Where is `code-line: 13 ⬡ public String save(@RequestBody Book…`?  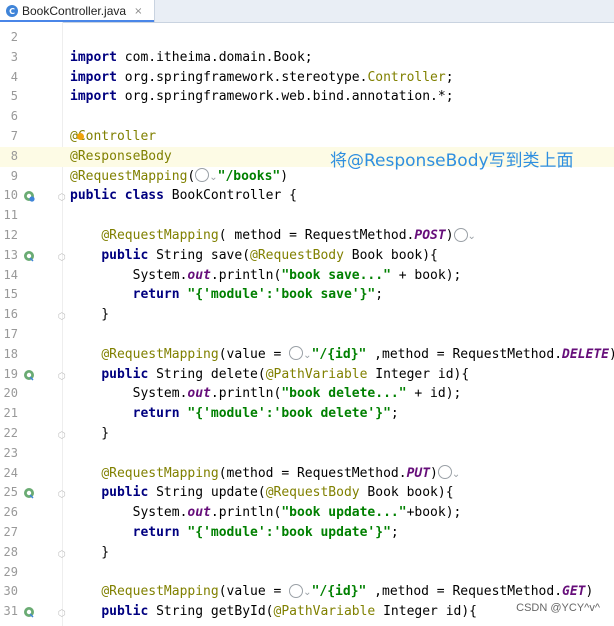 code-line: 13 ⬡ public String save(@RequestBody Book… is located at coordinates (307, 256).